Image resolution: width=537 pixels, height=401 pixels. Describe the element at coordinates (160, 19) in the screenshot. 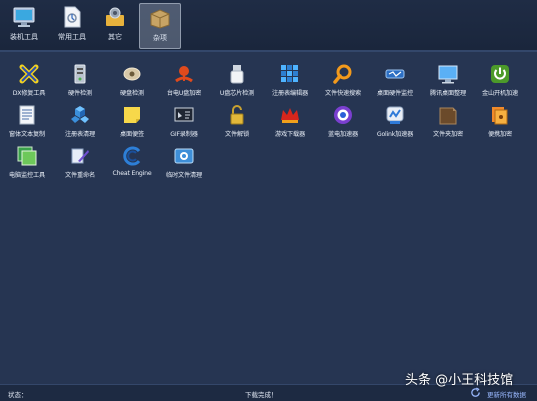

I see `package-box-icon` at that location.